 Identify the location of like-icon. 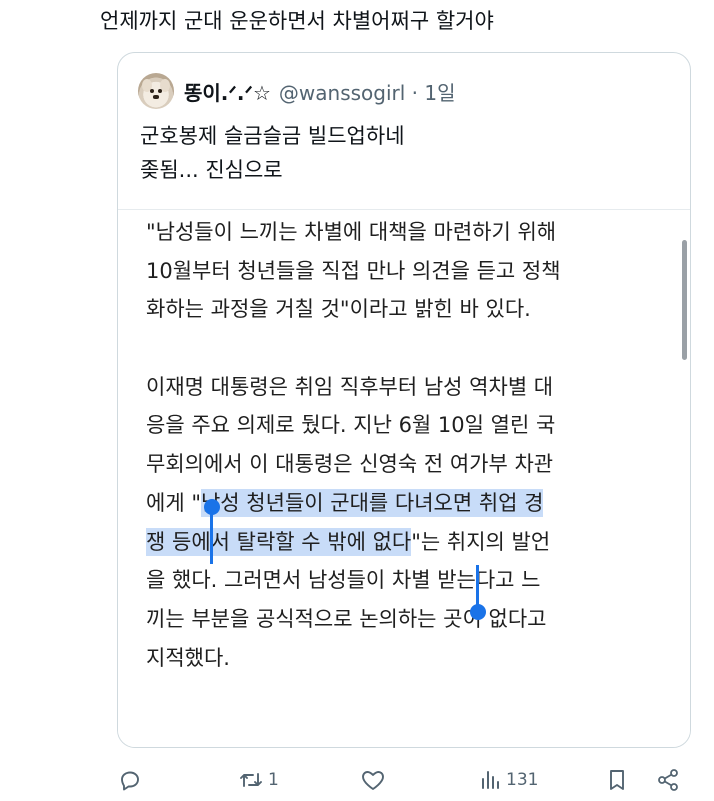
(373, 780).